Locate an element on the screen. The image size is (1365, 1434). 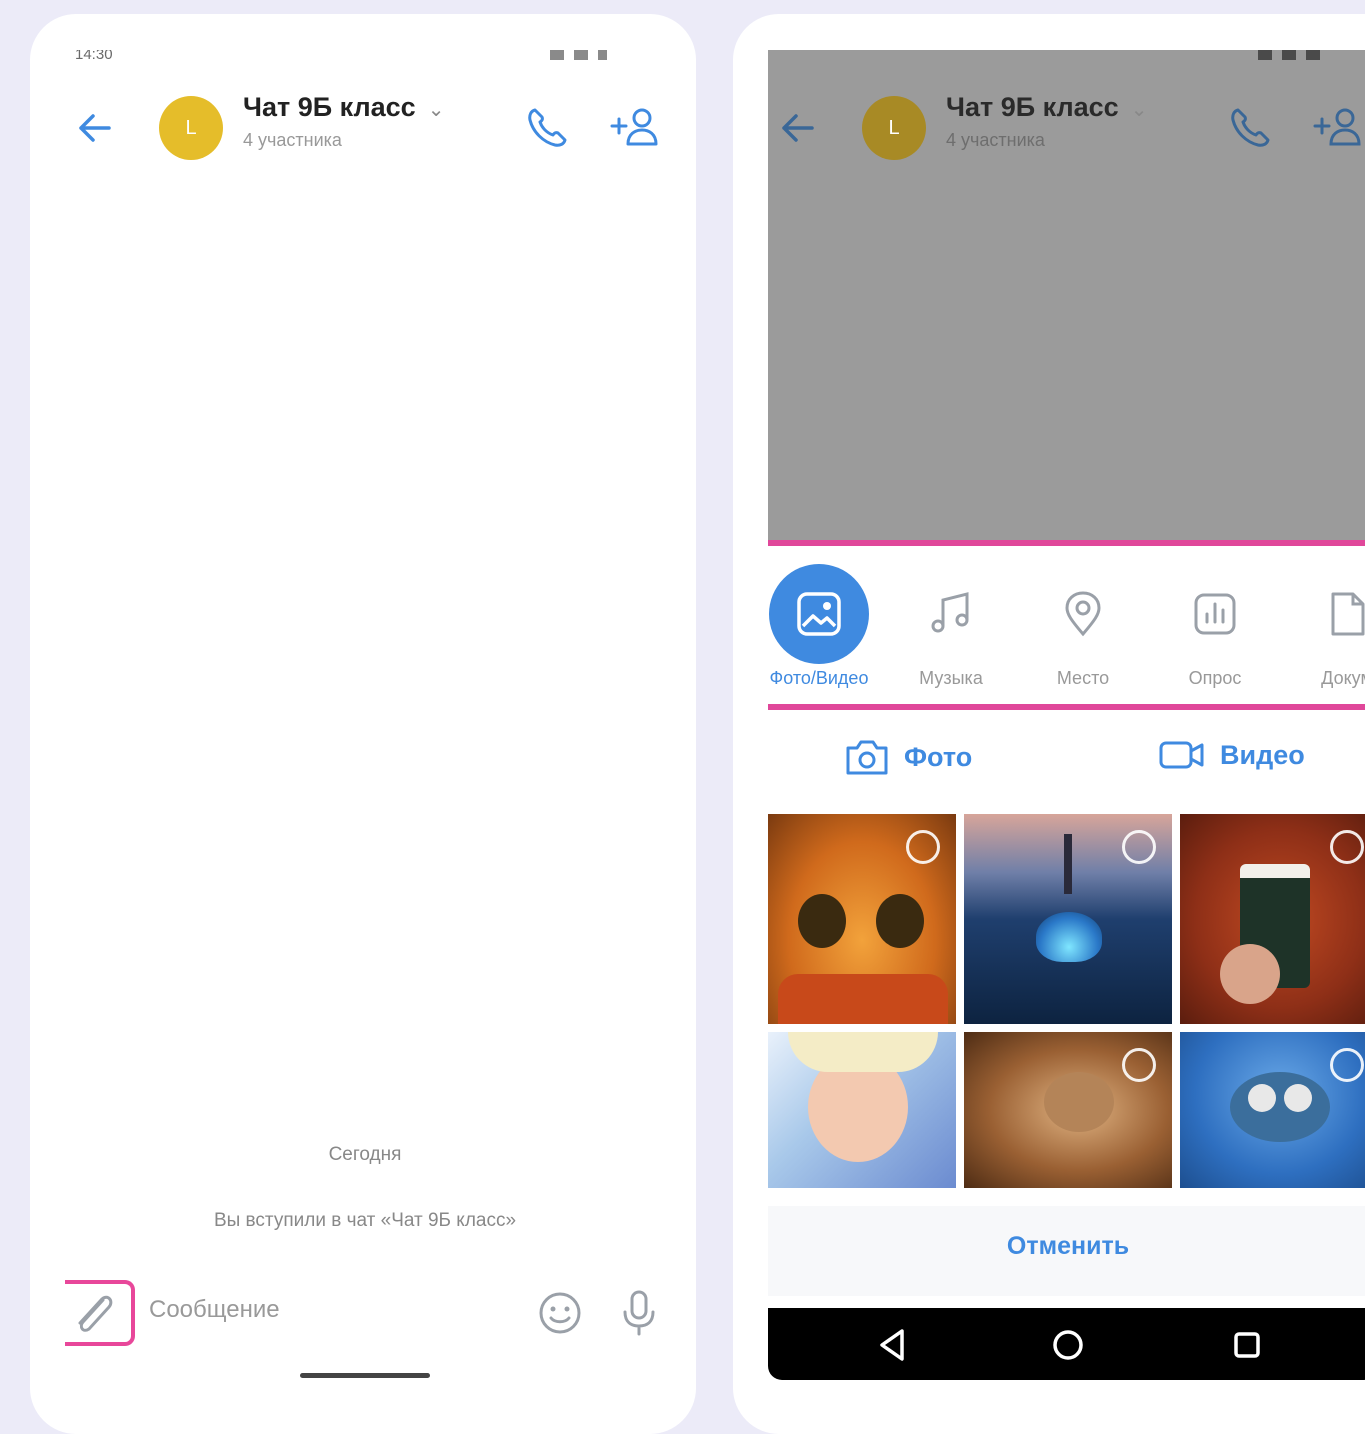
attach-type-photo-video: Фото/Видео is located at coordinates (826, 626).